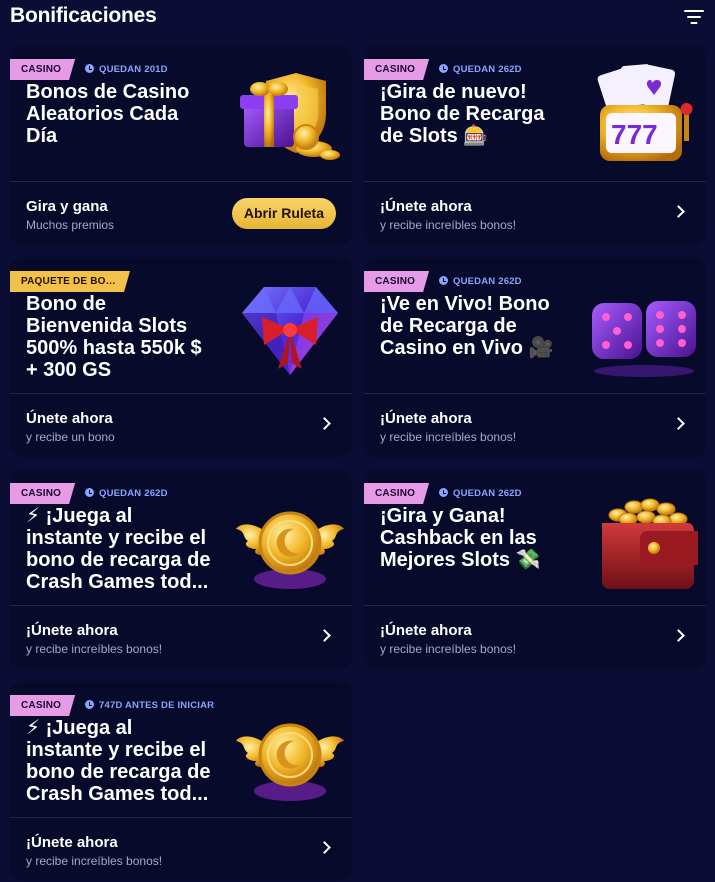 The height and width of the screenshot is (882, 715). What do you see at coordinates (67, 206) in the screenshot?
I see `cta-title: Gira y gana` at bounding box center [67, 206].